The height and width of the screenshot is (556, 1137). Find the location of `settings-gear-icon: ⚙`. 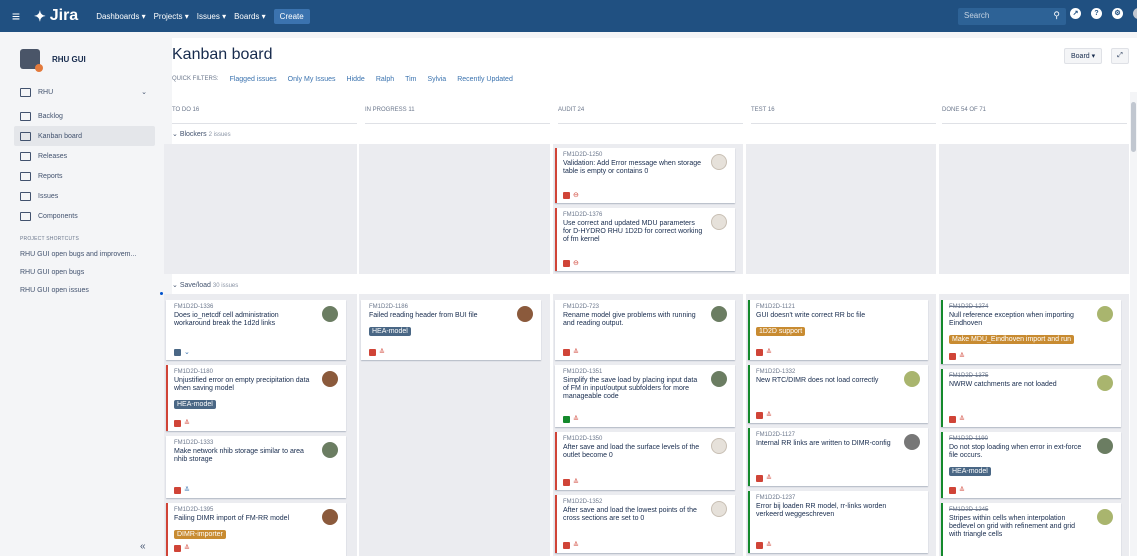

settings-gear-icon: ⚙ is located at coordinates (1117, 13).